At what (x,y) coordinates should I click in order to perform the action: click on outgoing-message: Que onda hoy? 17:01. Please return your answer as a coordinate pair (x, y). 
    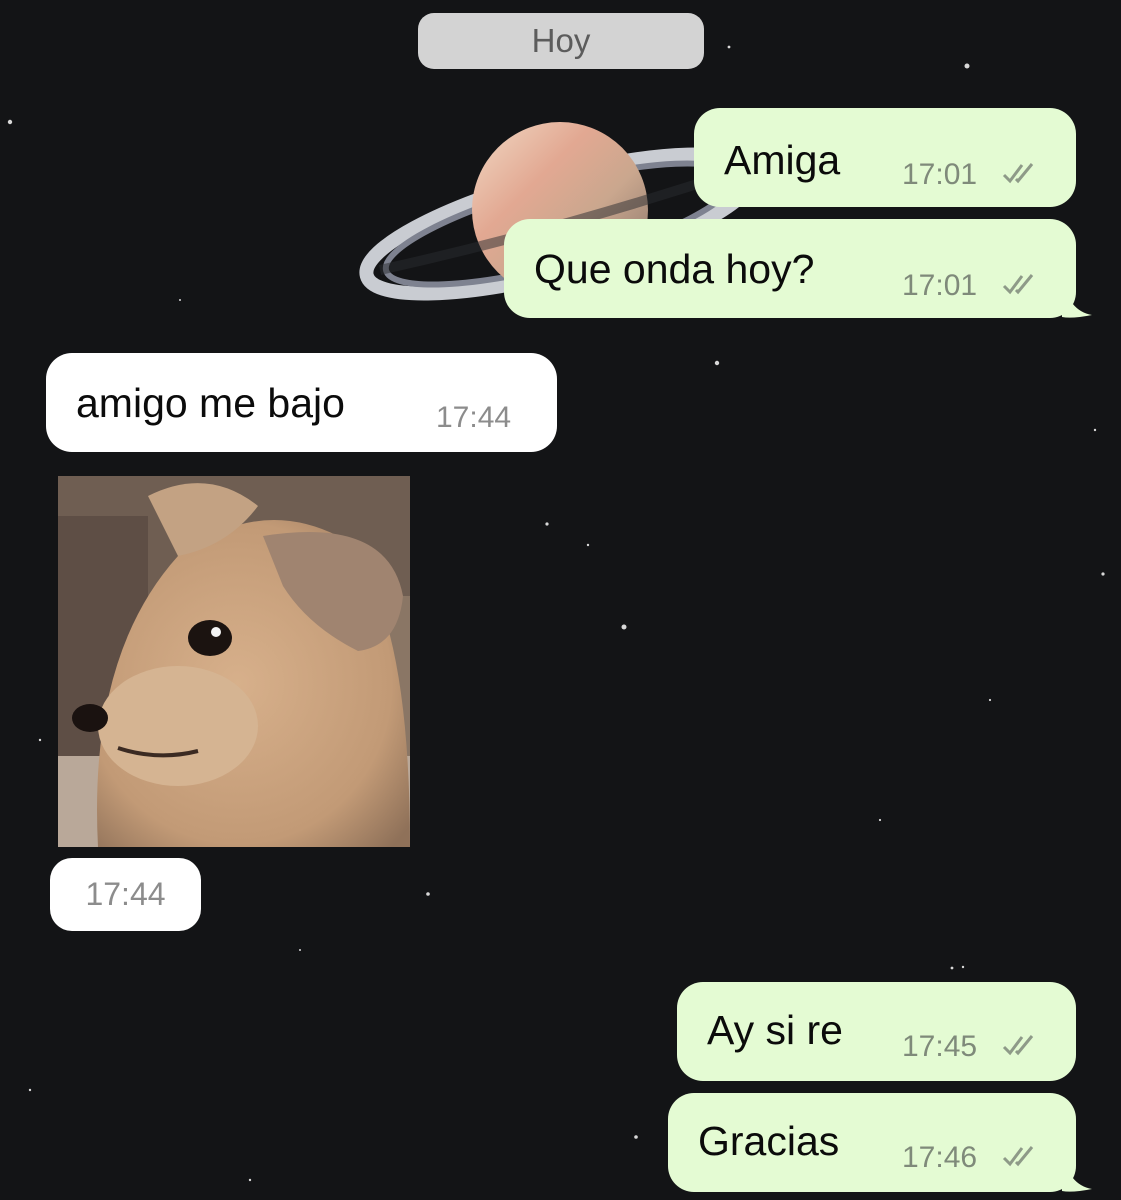
    Looking at the image, I should click on (790, 268).